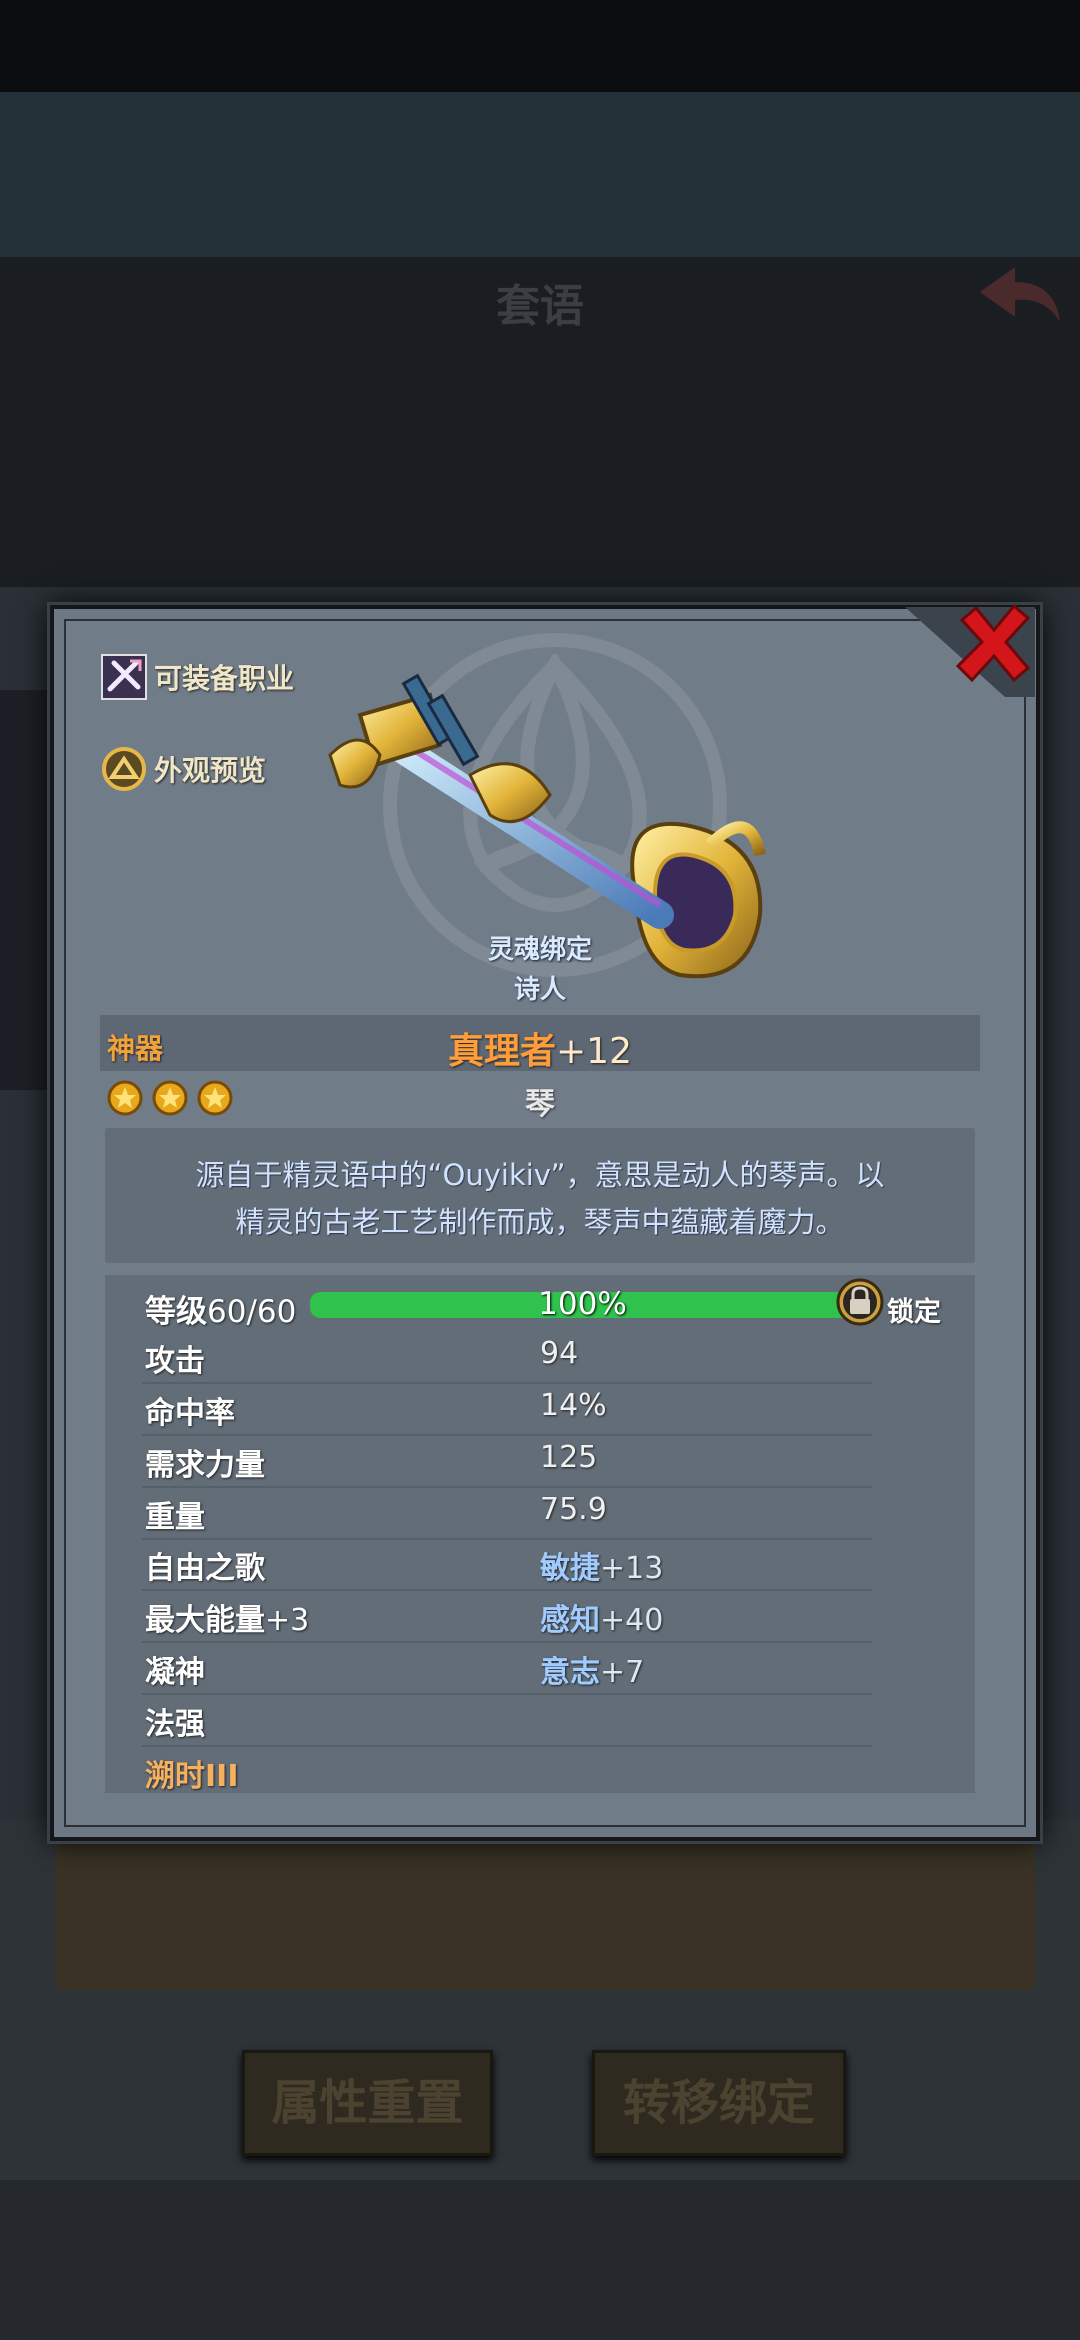 Image resolution: width=1080 pixels, height=2340 pixels. Describe the element at coordinates (507, 1513) in the screenshot. I see `stat-row: 重量 75.9` at that location.